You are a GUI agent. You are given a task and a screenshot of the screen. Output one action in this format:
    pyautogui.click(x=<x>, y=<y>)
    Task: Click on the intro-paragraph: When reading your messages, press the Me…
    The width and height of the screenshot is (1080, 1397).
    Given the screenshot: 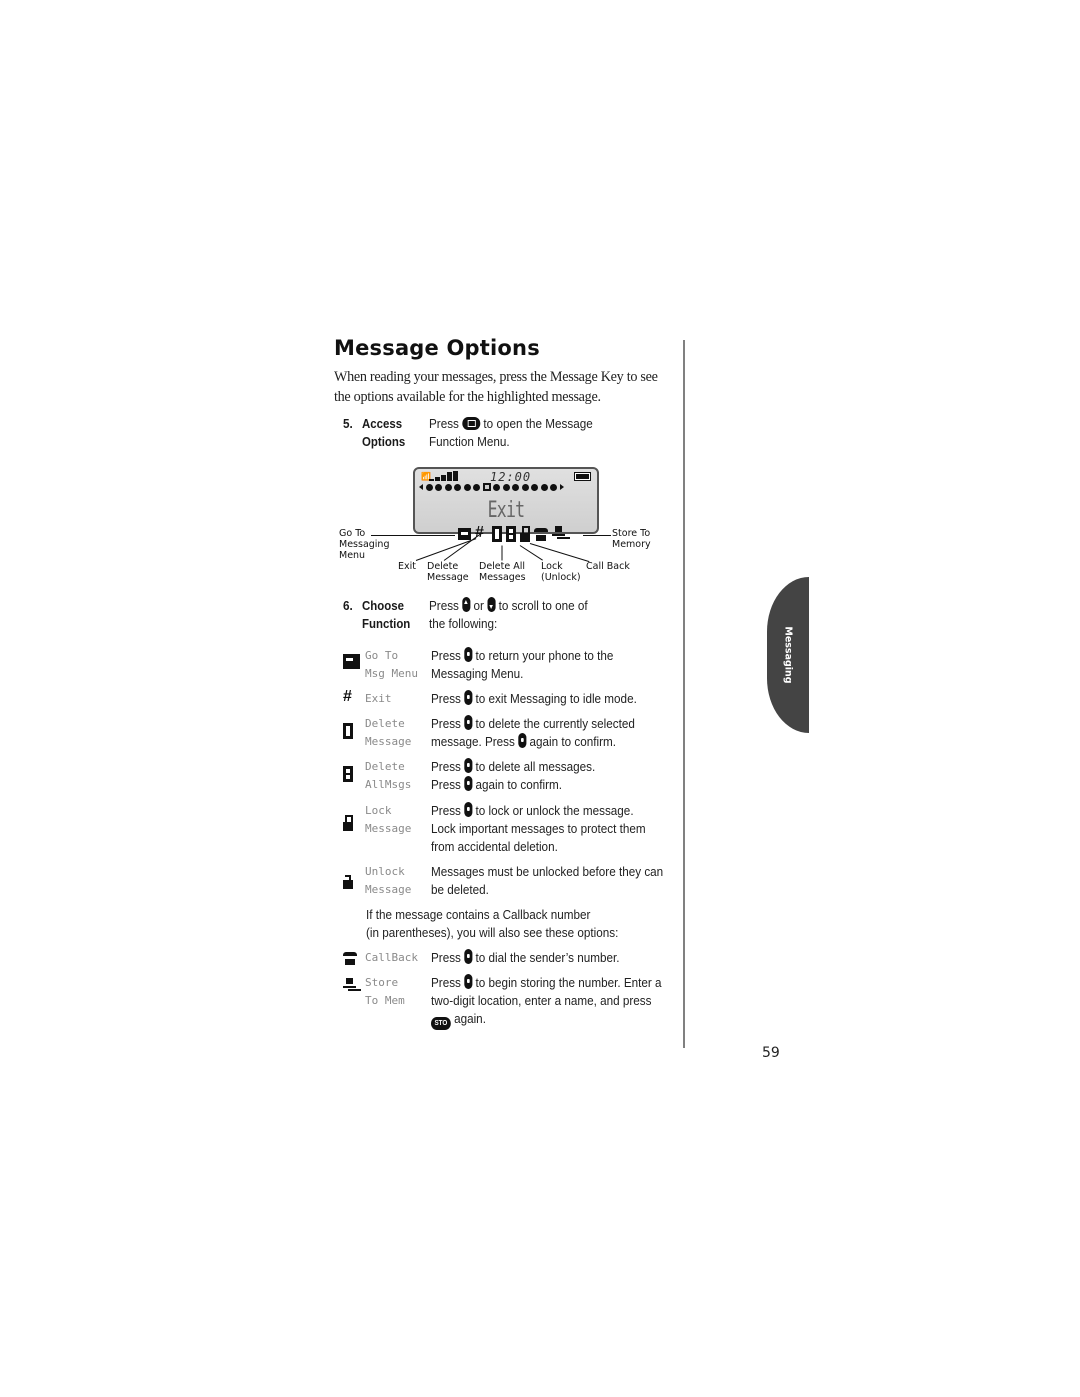 What is the action you would take?
    pyautogui.click(x=496, y=387)
    